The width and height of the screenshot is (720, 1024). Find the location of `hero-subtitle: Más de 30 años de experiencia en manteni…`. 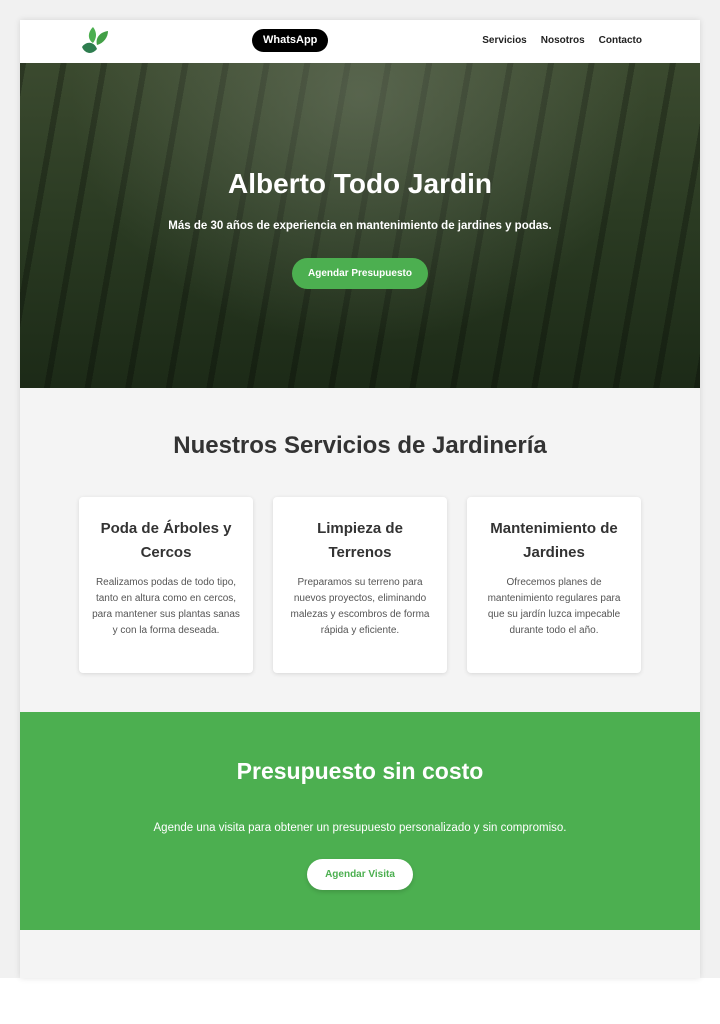

hero-subtitle: Más de 30 años de experiencia en manteni… is located at coordinates (360, 226).